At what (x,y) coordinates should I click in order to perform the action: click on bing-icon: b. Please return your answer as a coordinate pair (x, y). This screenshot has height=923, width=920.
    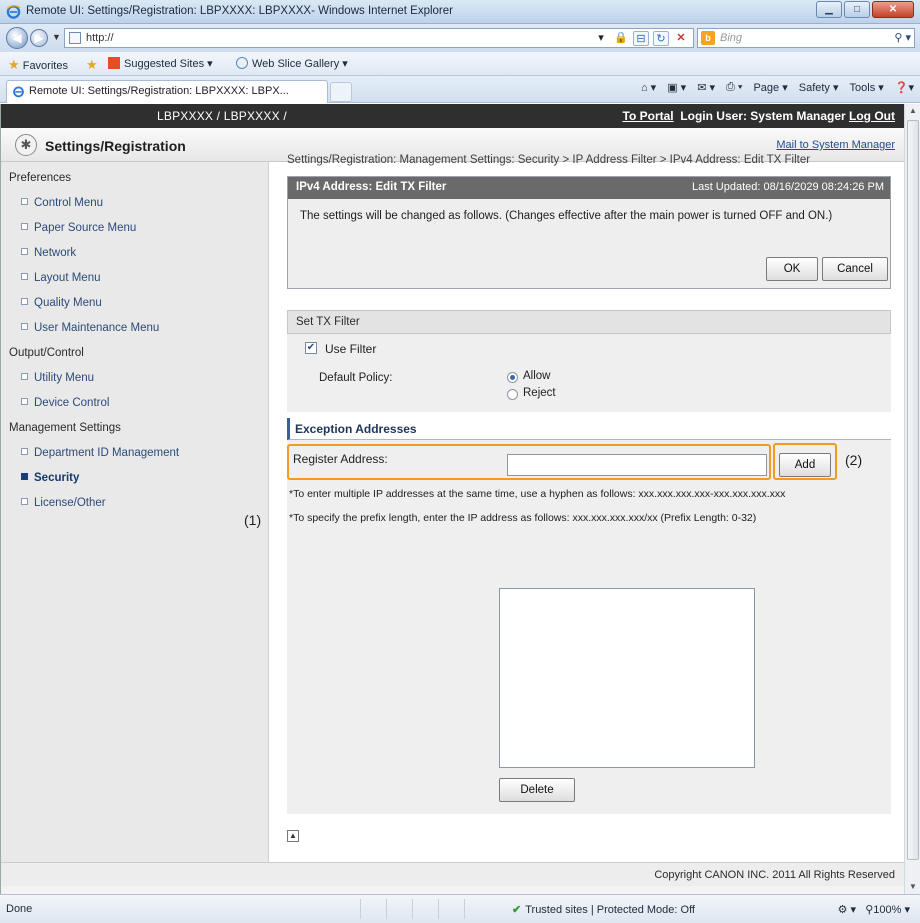
    Looking at the image, I should click on (708, 38).